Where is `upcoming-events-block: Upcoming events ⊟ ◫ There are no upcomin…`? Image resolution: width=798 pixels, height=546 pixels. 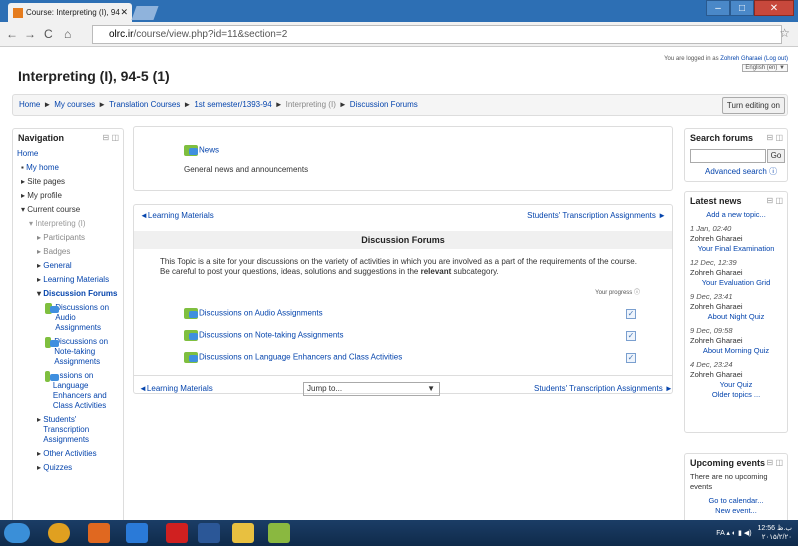
upcoming-events-block: Upcoming events ⊟ ◫ There are no upcomin… is located at coordinates (736, 486).